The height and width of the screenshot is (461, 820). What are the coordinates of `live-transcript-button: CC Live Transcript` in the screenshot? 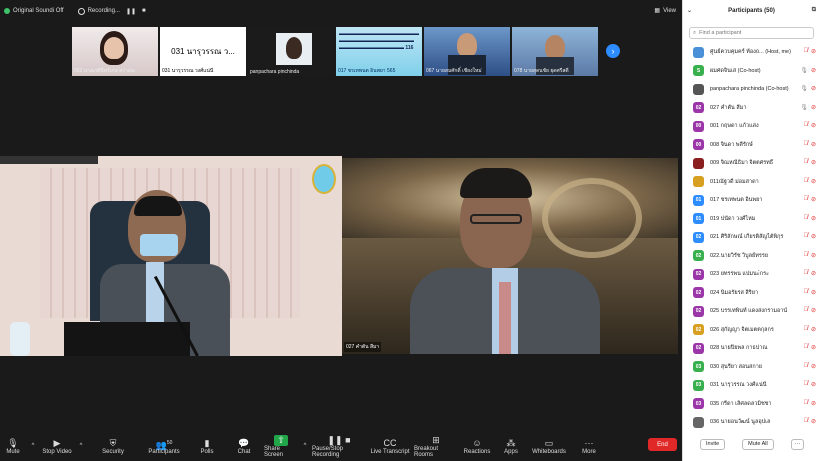 It's located at (390, 446).